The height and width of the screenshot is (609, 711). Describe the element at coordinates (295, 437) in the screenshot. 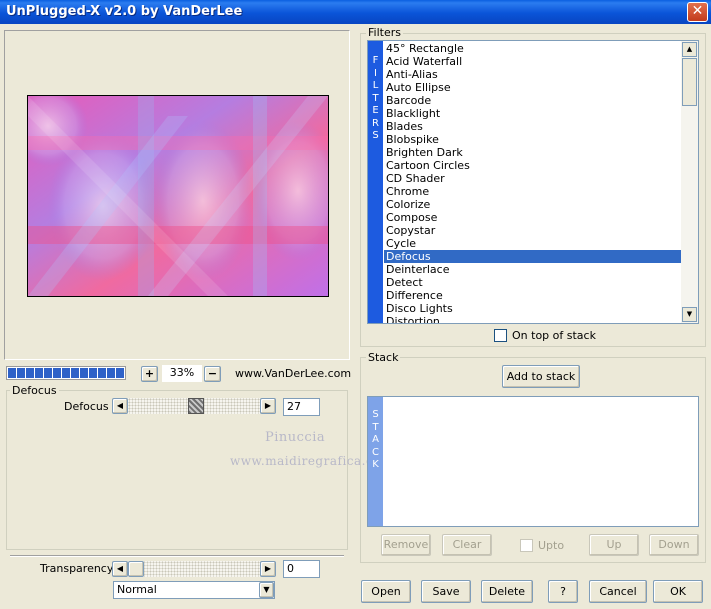

I see `watermark-name: Pinuccia` at that location.